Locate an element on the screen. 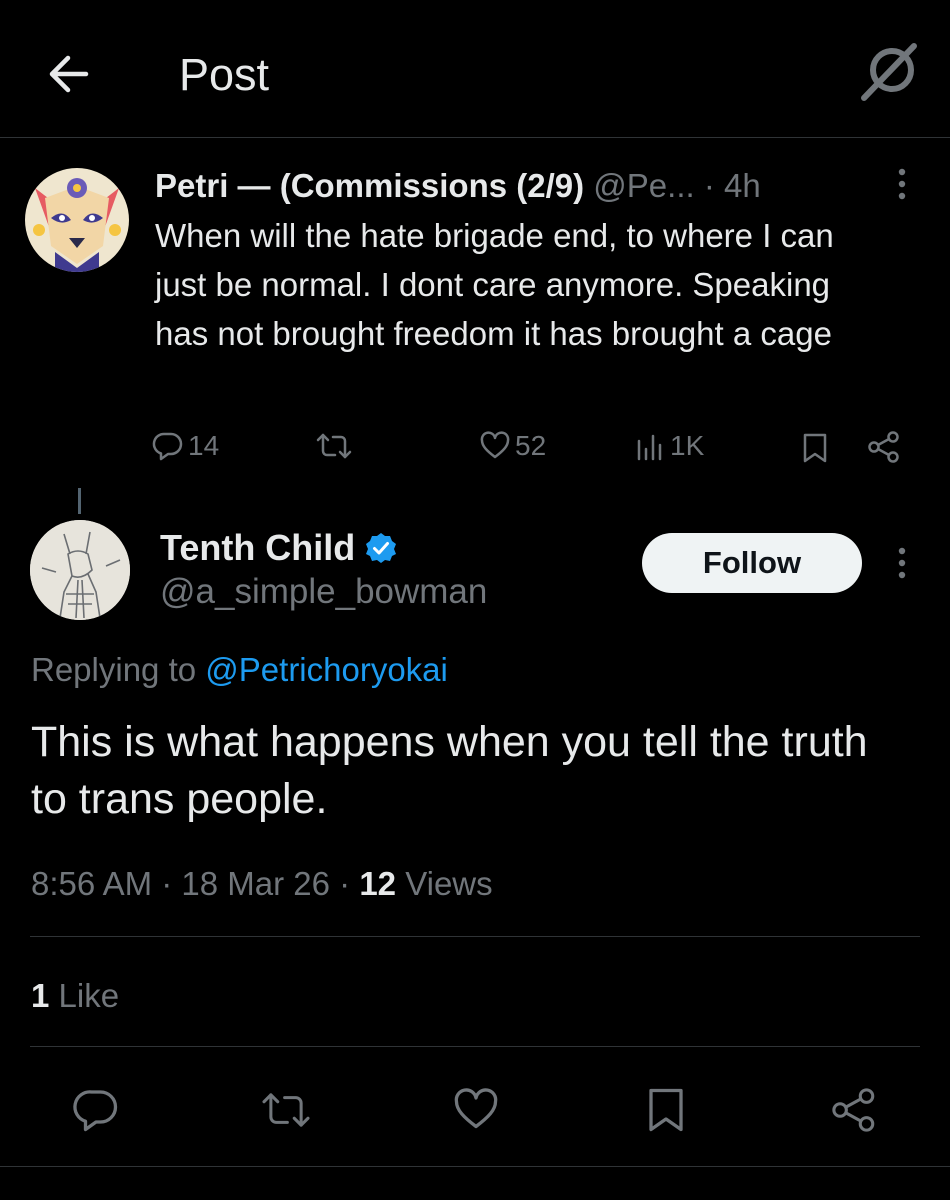 This screenshot has height=1200, width=950. display-name-row: Tenth Child is located at coordinates (278, 548).